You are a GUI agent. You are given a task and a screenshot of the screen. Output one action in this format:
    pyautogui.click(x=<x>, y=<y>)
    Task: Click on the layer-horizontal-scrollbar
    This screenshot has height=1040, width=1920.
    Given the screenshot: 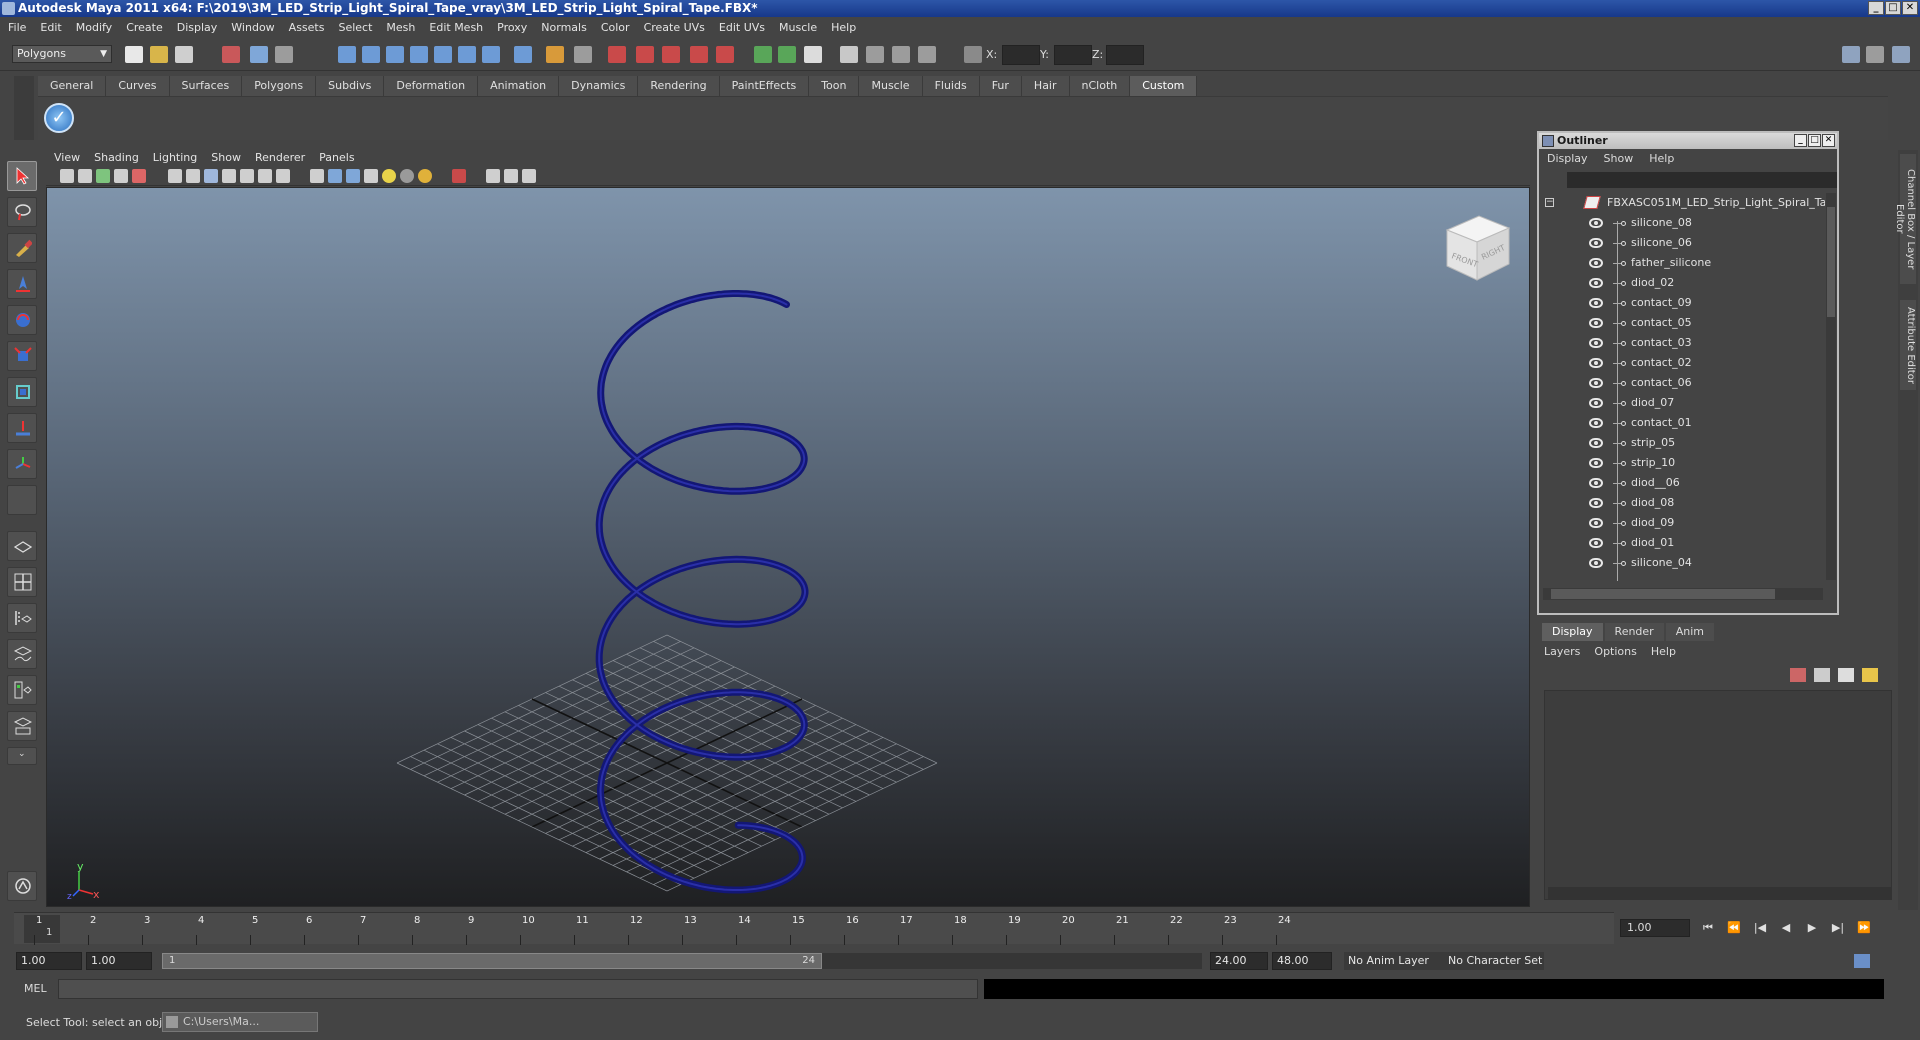 What is the action you would take?
    pyautogui.click(x=1720, y=893)
    